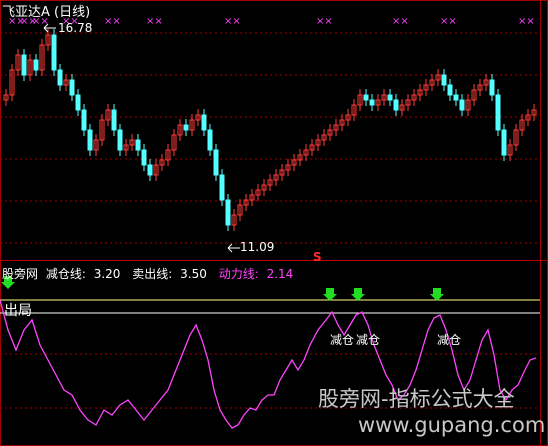 The height and width of the screenshot is (446, 548). What do you see at coordinates (280, 274) in the screenshot?
I see `power-line-value: 2.14` at bounding box center [280, 274].